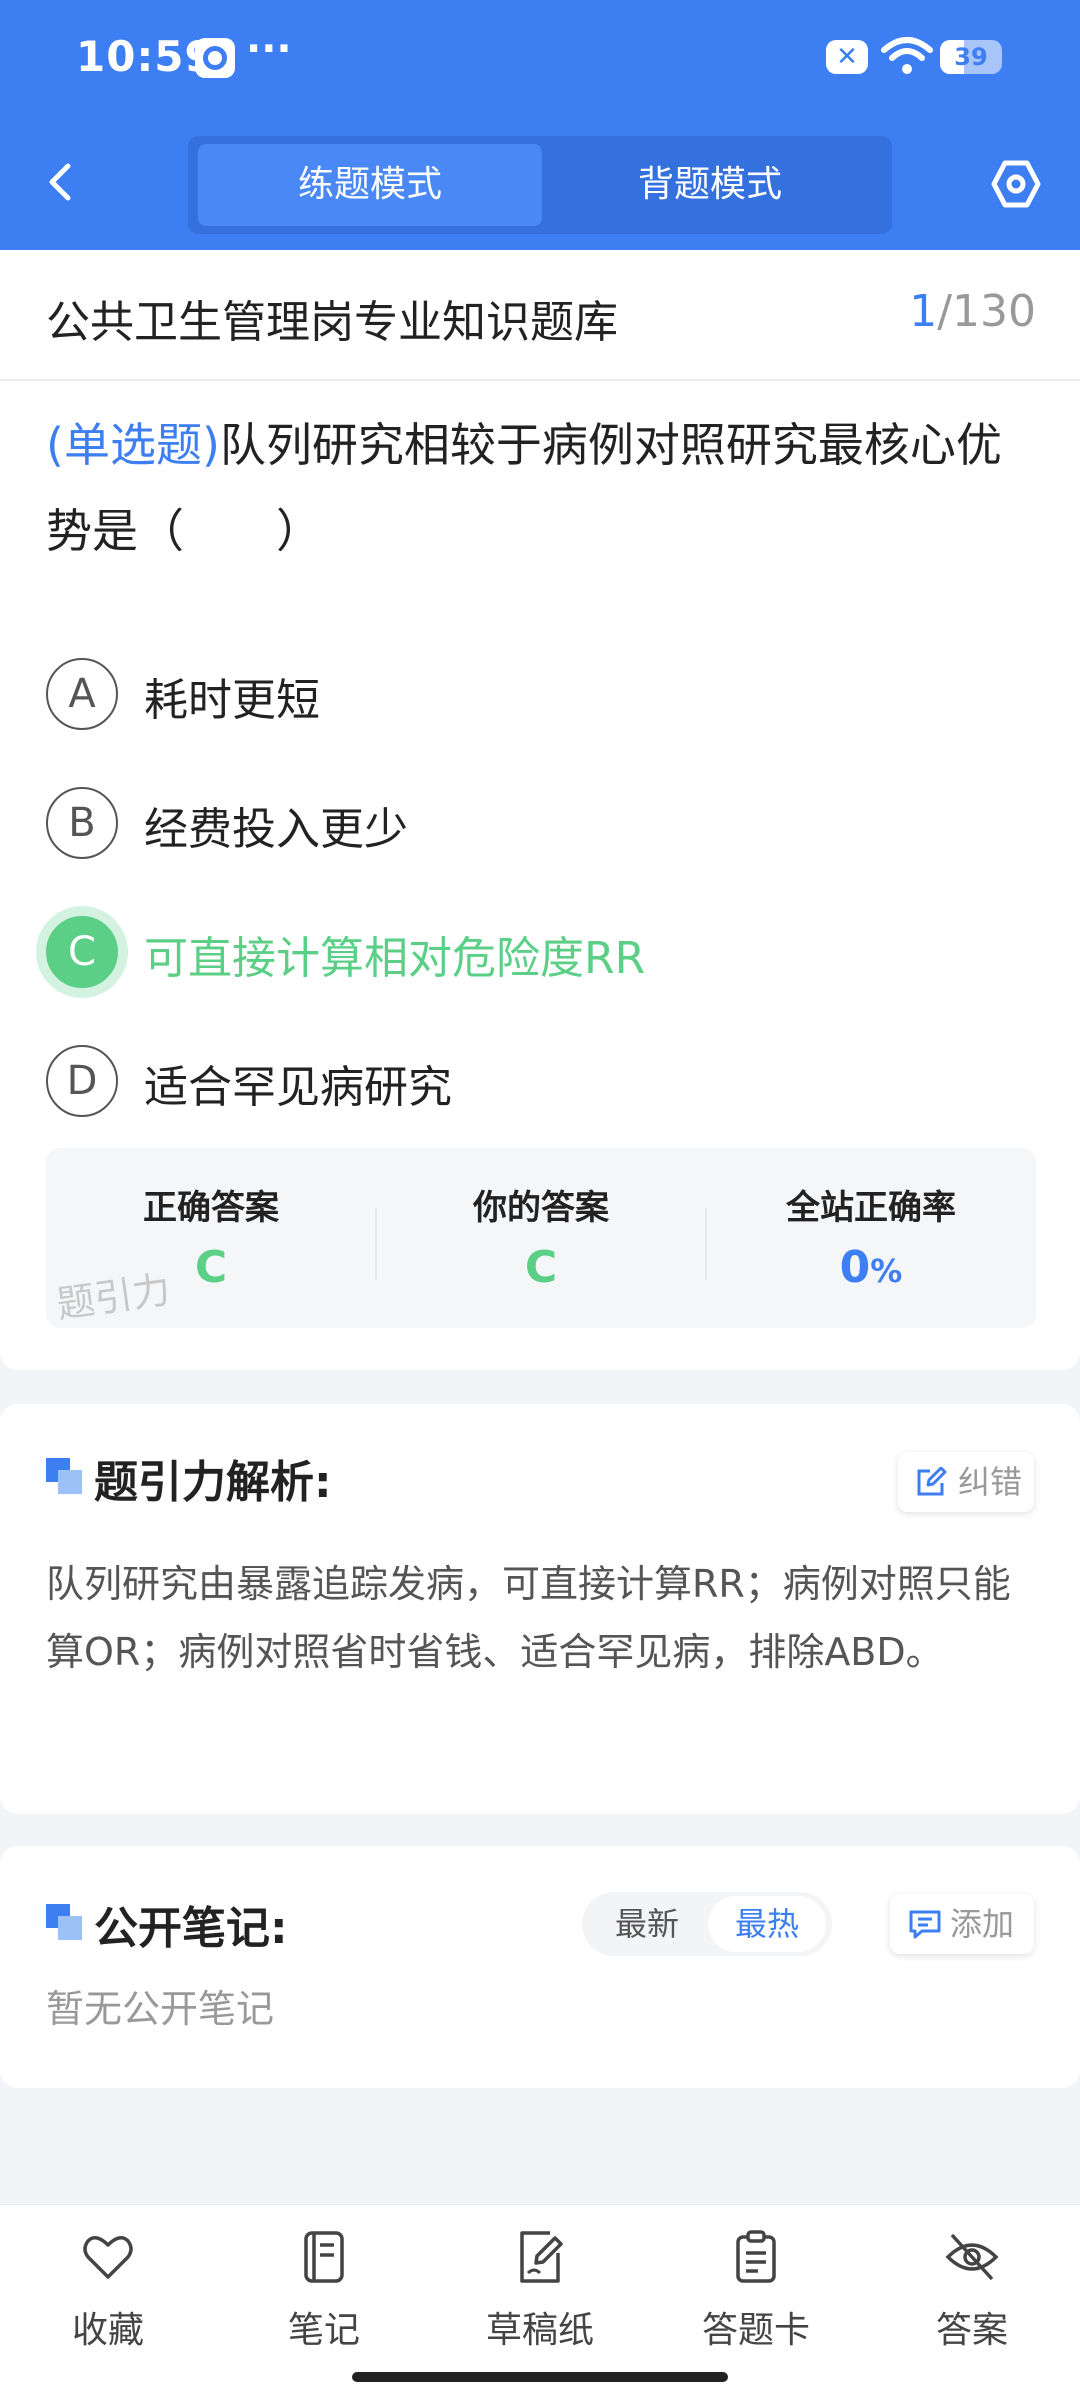 This screenshot has width=1080, height=2401. I want to click on public-notes-card: 公开笔记: 最新 最热 添加 暂无公开笔记, so click(540, 1967).